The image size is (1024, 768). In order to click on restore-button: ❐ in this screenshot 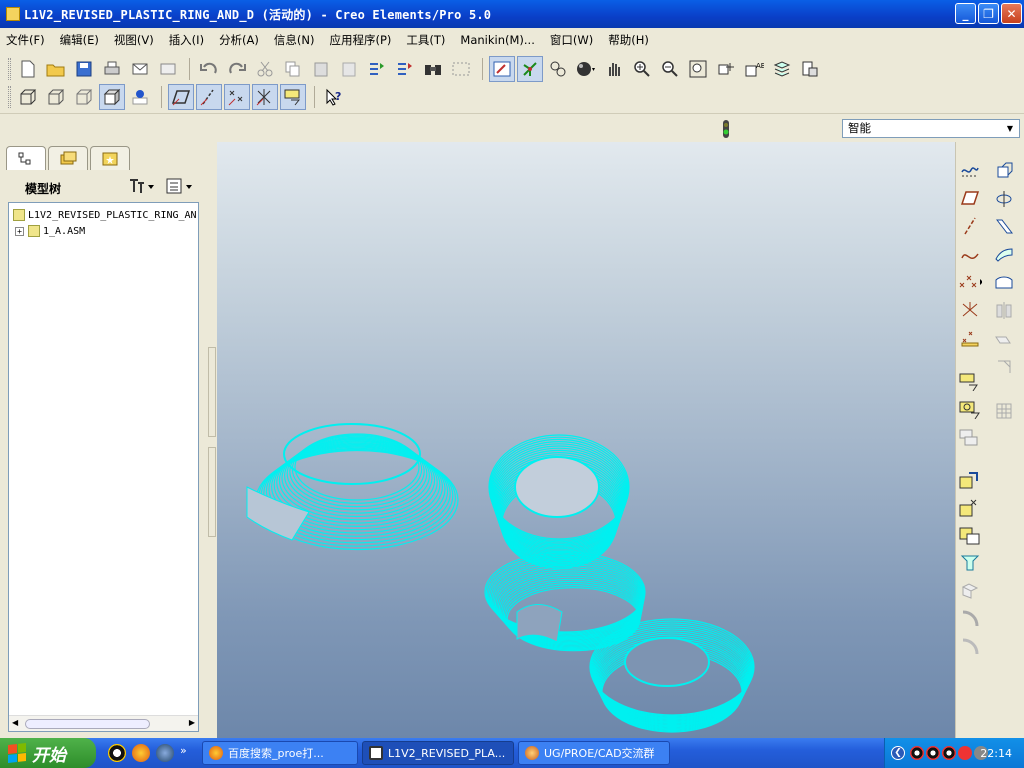, I will do `click(988, 13)`.